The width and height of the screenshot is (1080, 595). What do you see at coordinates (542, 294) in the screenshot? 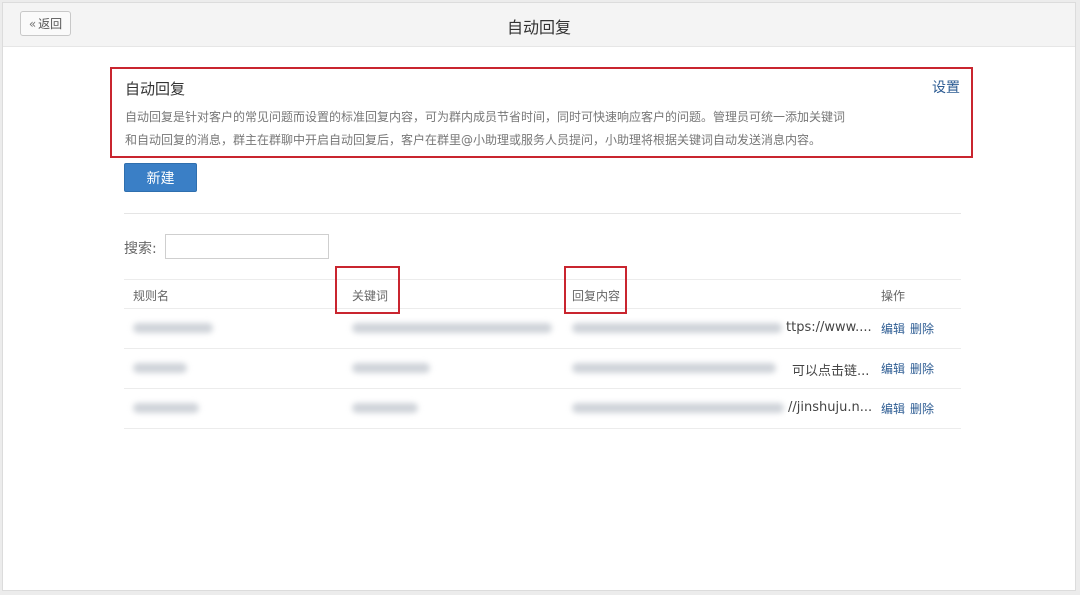
I see `table-header: 规则名 关键词 回复内容 操作` at bounding box center [542, 294].